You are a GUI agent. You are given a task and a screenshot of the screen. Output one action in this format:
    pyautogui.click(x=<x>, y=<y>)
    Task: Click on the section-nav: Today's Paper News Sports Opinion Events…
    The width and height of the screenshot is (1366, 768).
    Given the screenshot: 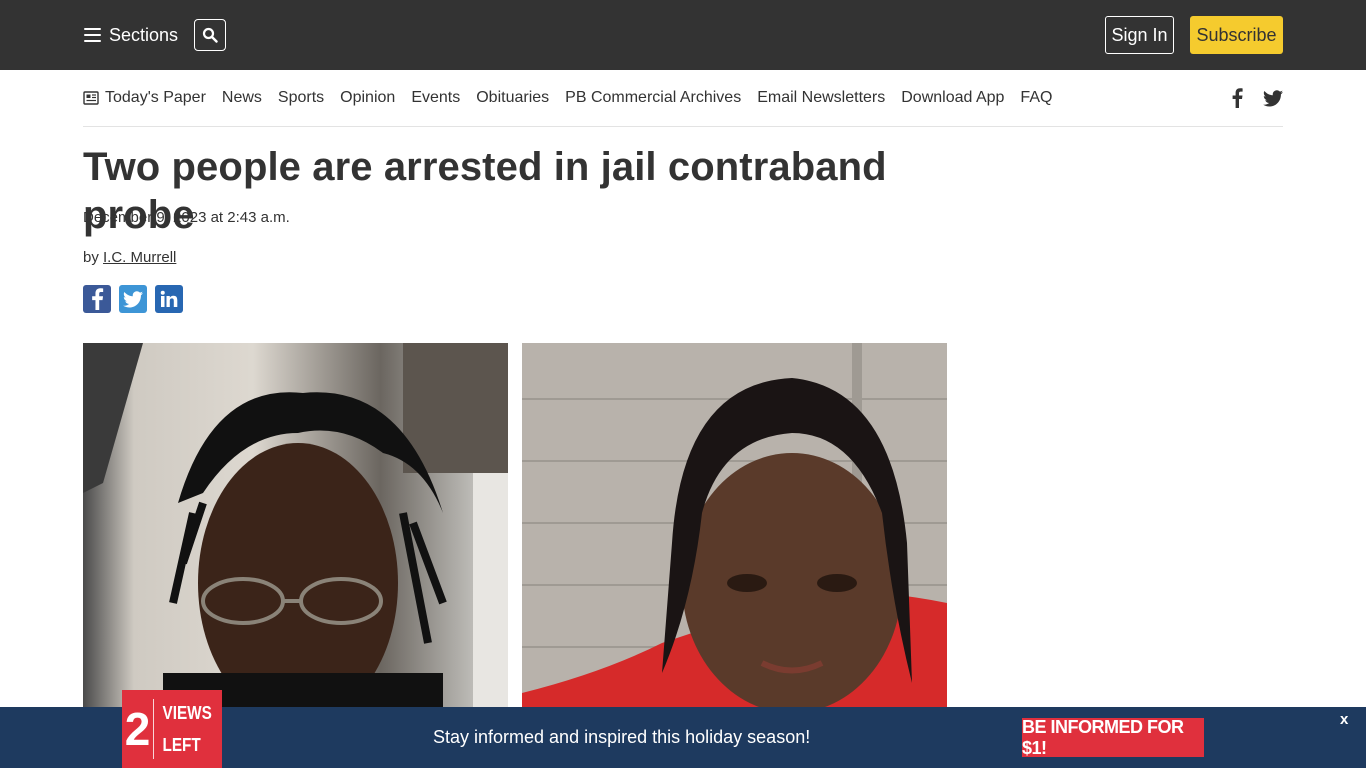 What is the action you would take?
    pyautogui.click(x=683, y=98)
    